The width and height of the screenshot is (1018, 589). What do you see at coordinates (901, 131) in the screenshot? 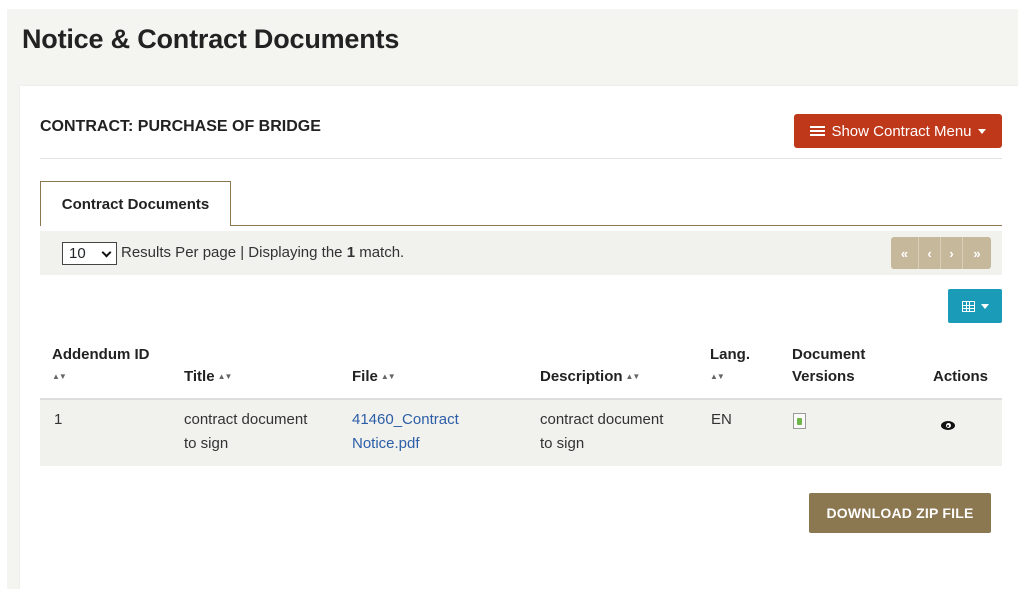
I see `show-contract-menu-label: Show Contract Menu` at bounding box center [901, 131].